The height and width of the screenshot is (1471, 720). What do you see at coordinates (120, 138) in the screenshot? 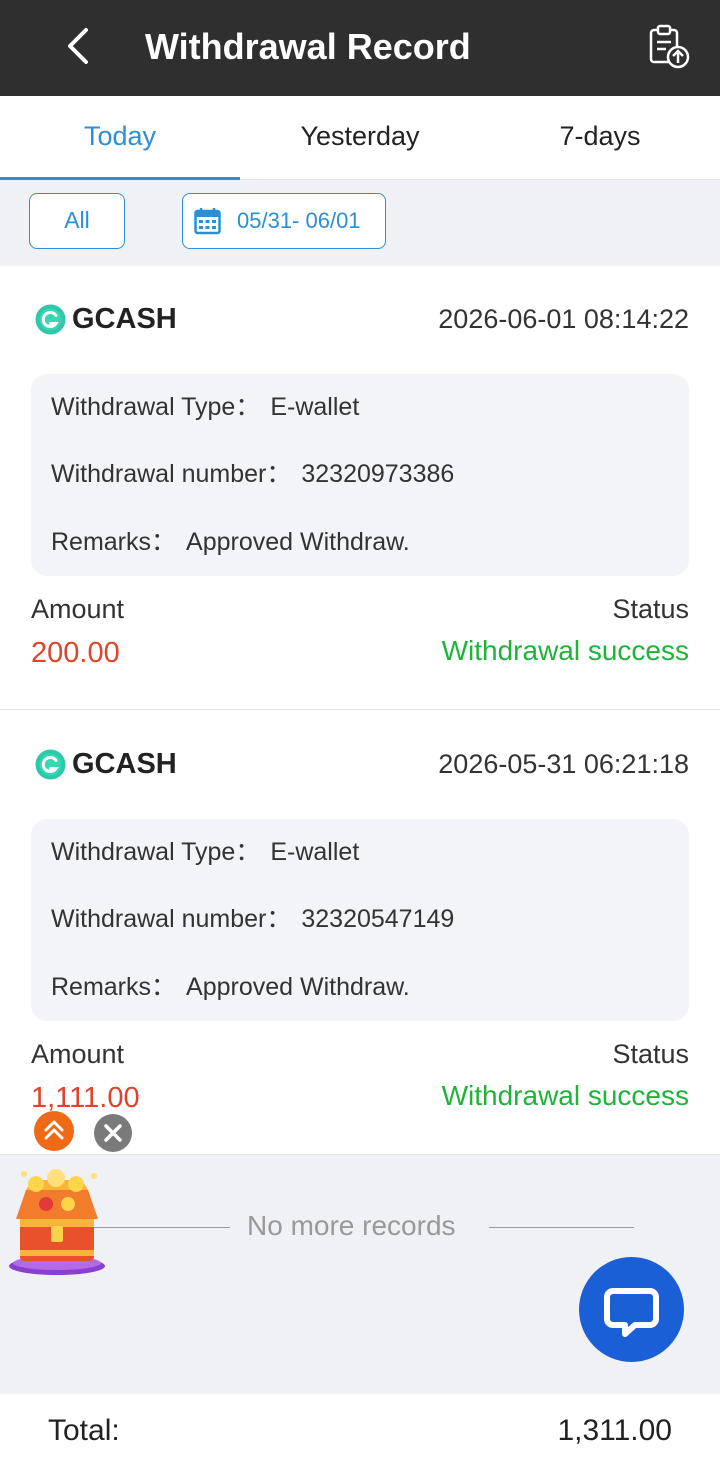
I see `tab-today: Today` at bounding box center [120, 138].